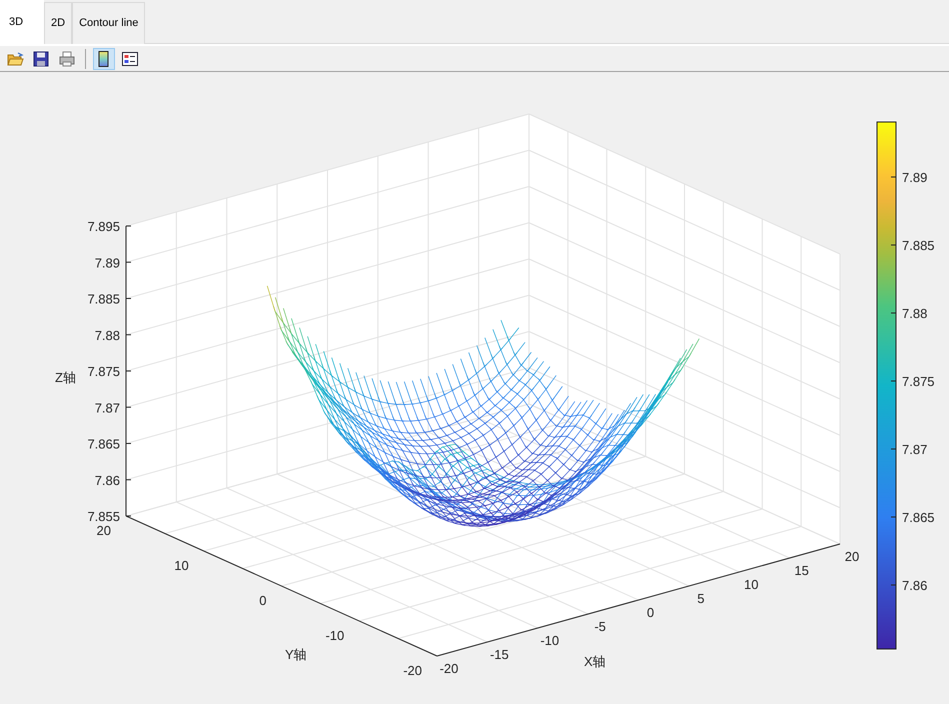  I want to click on legend-icon, so click(130, 59).